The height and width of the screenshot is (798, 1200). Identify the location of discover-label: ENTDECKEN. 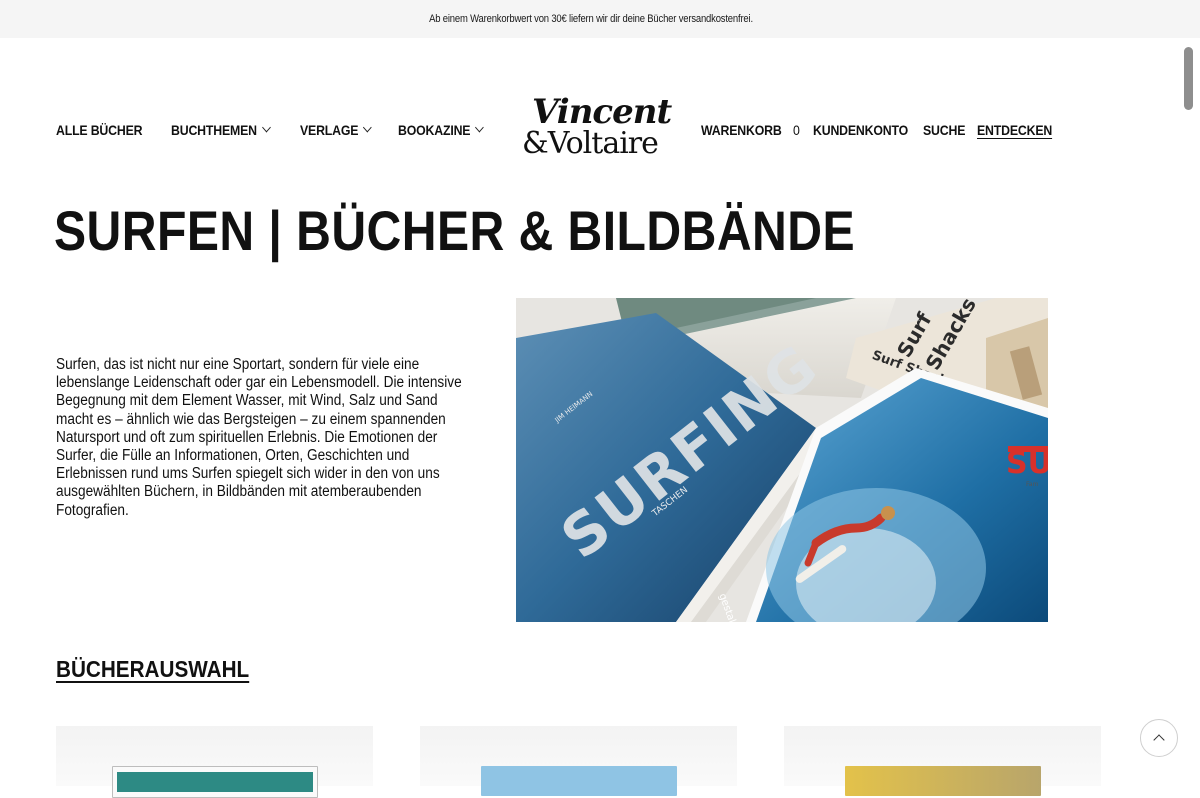
(1015, 130).